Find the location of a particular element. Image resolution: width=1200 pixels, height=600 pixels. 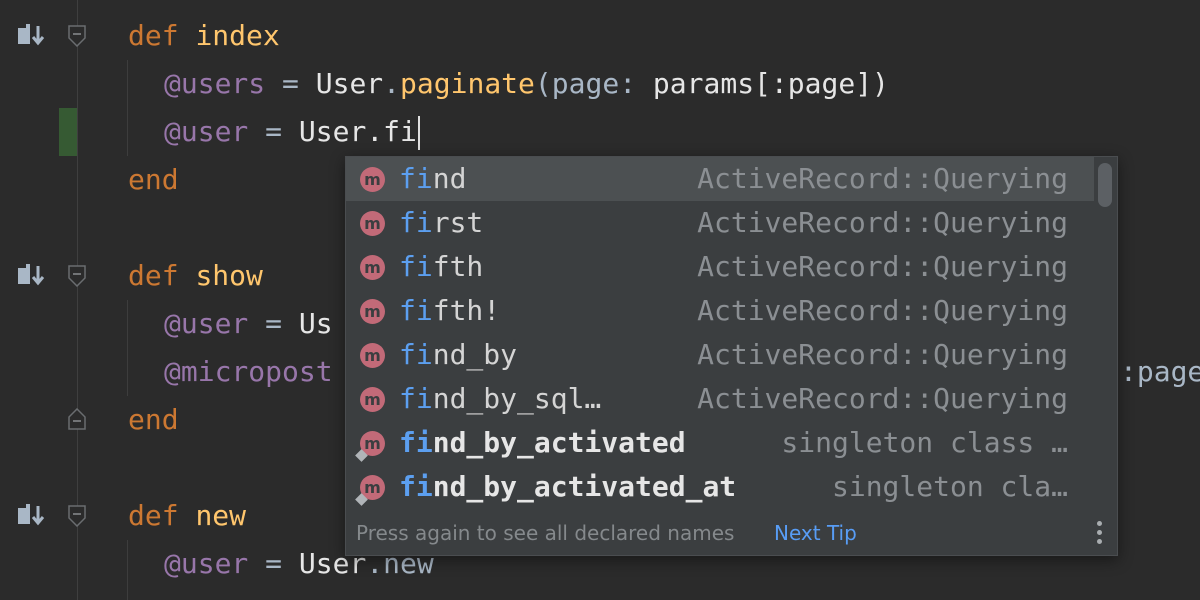

next-tip-link: Next Tip is located at coordinates (815, 533).